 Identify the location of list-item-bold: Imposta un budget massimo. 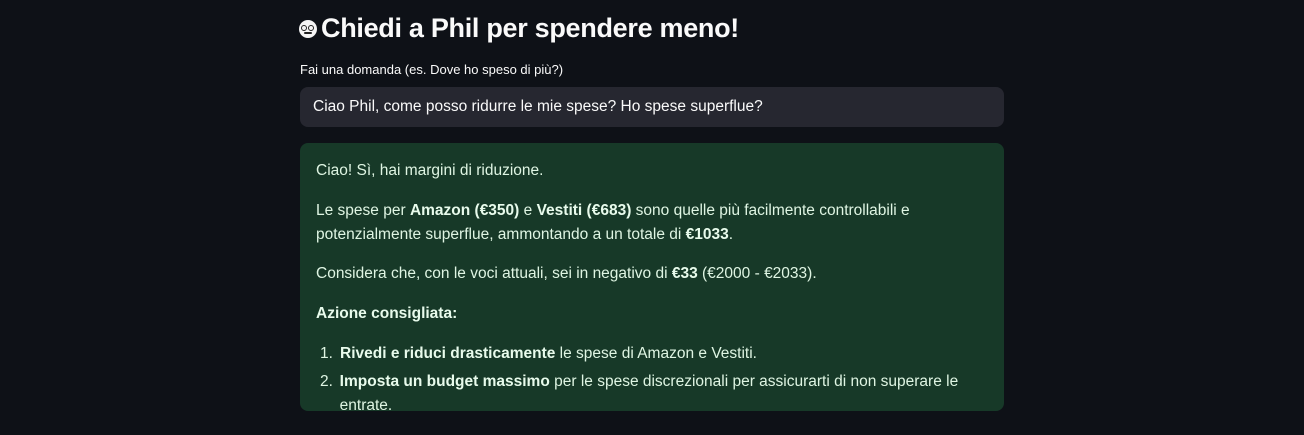
(444, 381).